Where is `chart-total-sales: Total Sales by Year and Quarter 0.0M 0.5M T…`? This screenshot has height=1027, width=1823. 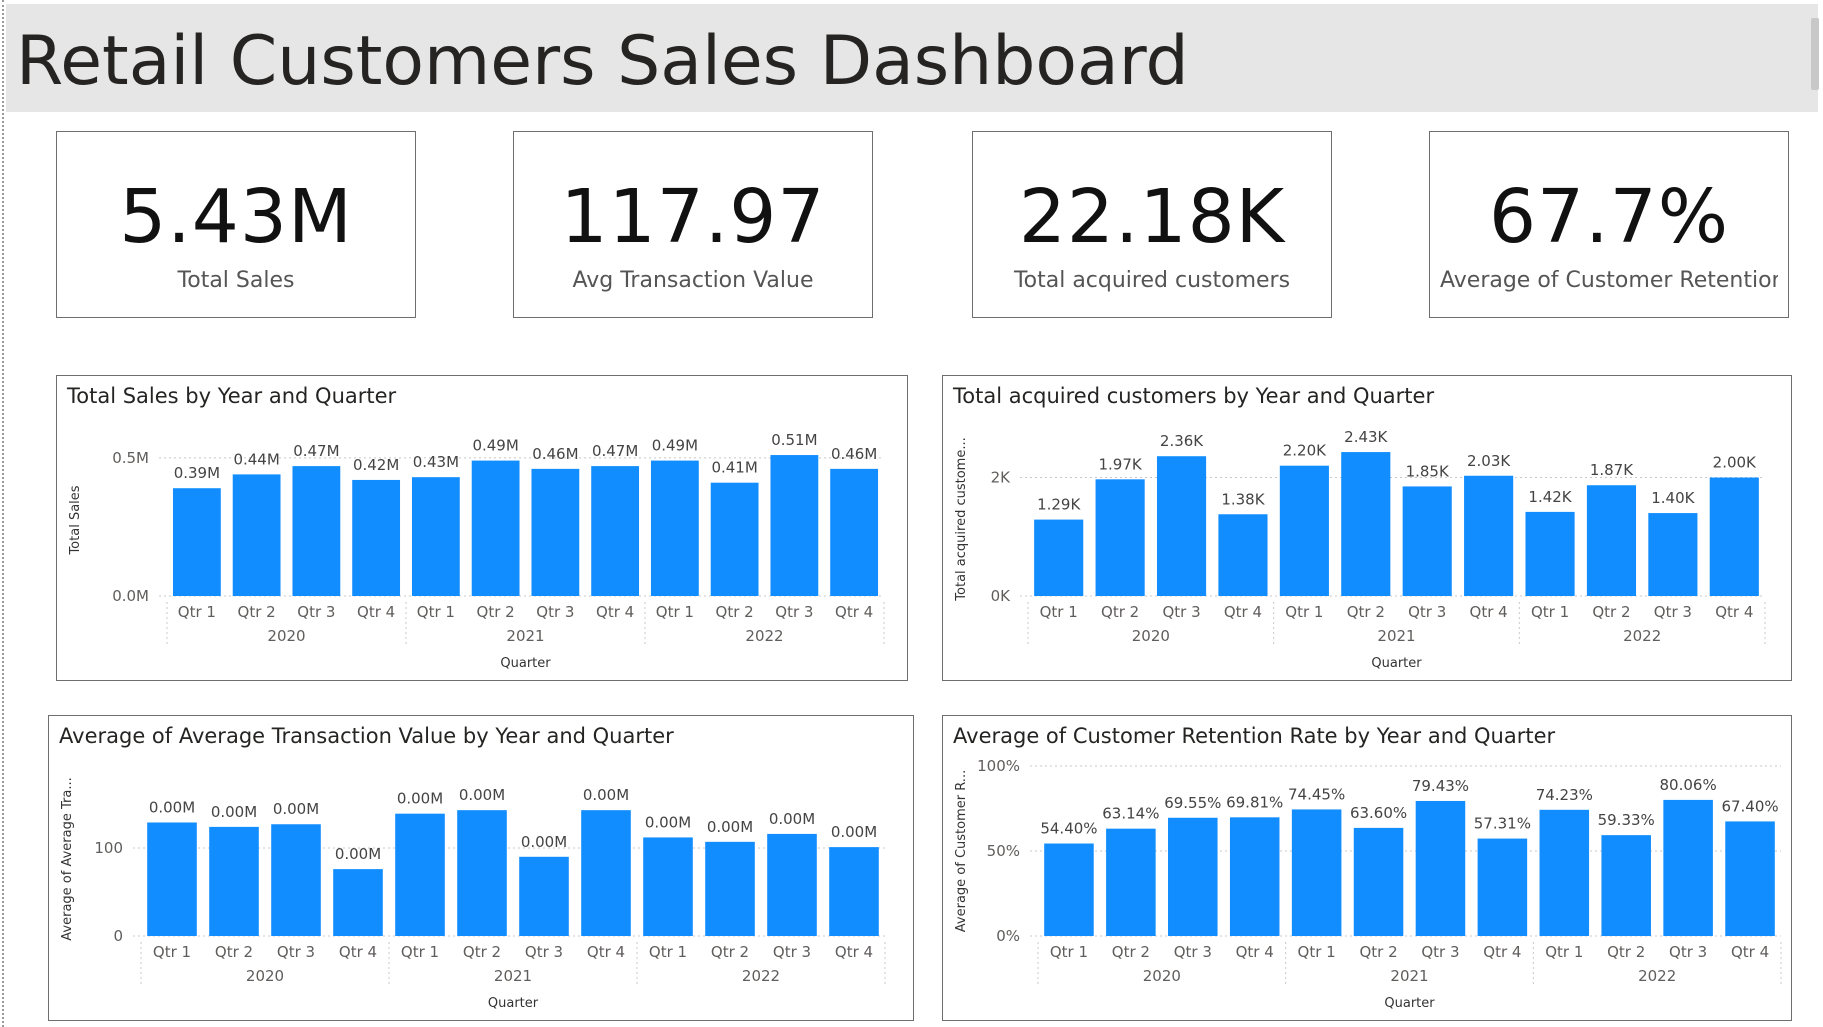
chart-total-sales: Total Sales by Year and Quarter 0.0M 0.5M T… is located at coordinates (482, 528).